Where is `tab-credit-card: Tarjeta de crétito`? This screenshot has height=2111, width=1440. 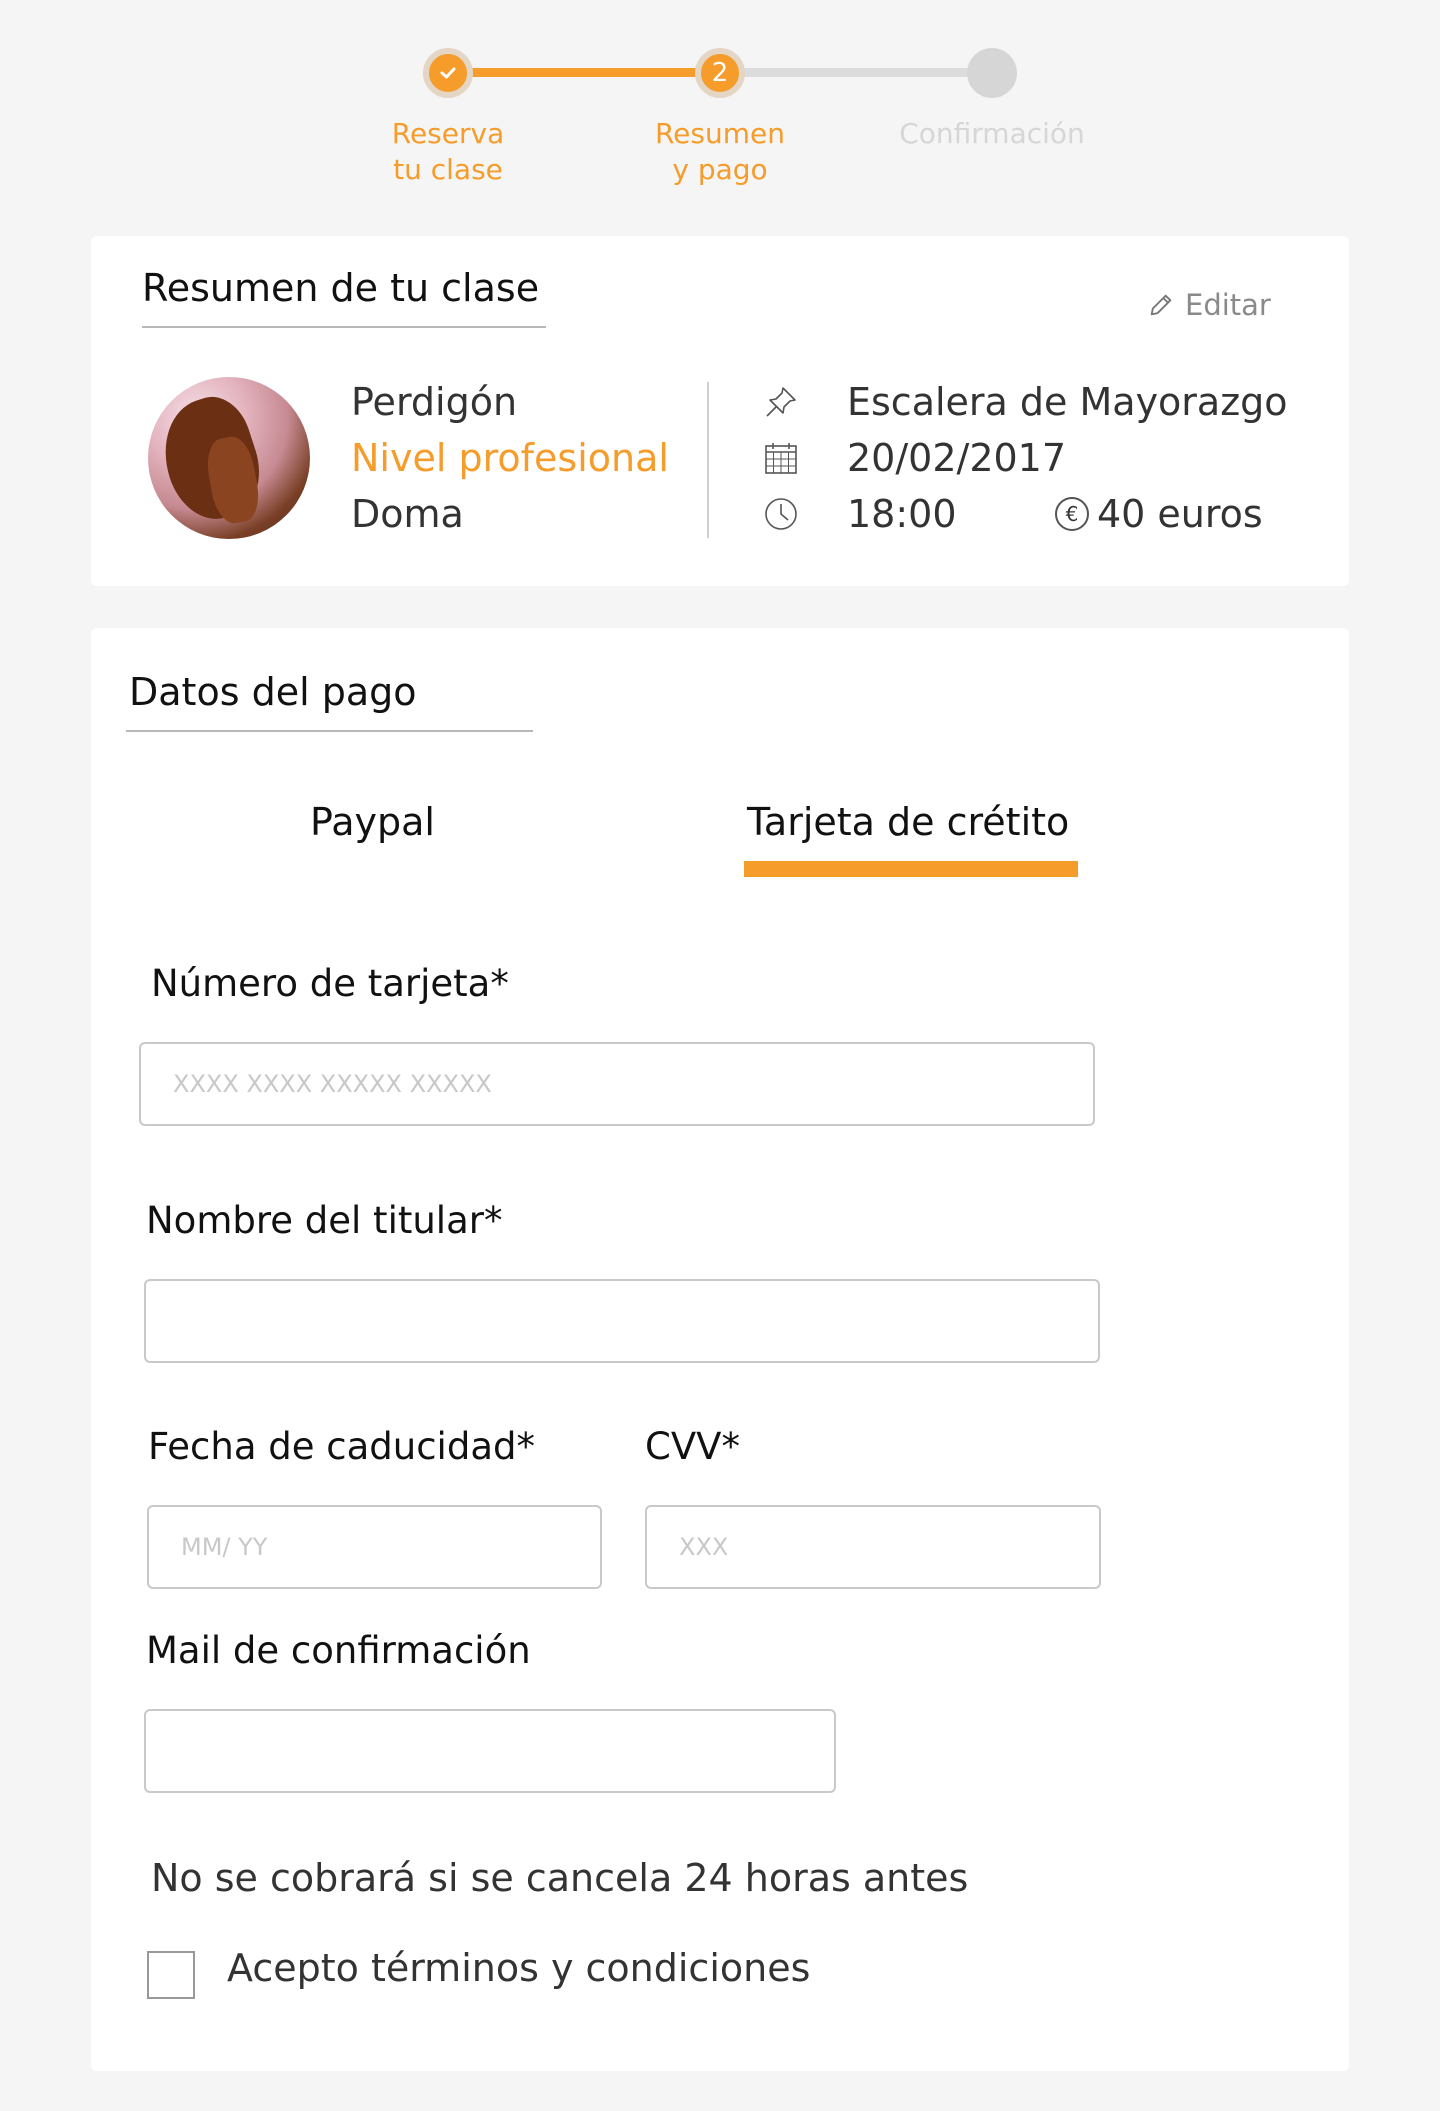 tab-credit-card: Tarjeta de crétito is located at coordinates (908, 822).